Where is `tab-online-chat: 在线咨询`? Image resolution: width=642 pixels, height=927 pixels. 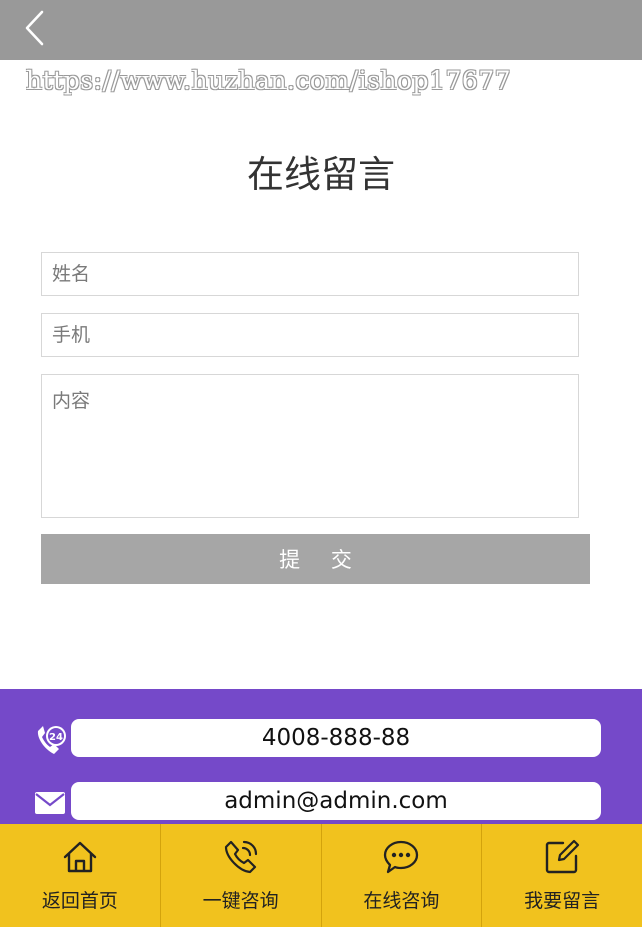
tab-online-chat: 在线咨询 is located at coordinates (401, 875).